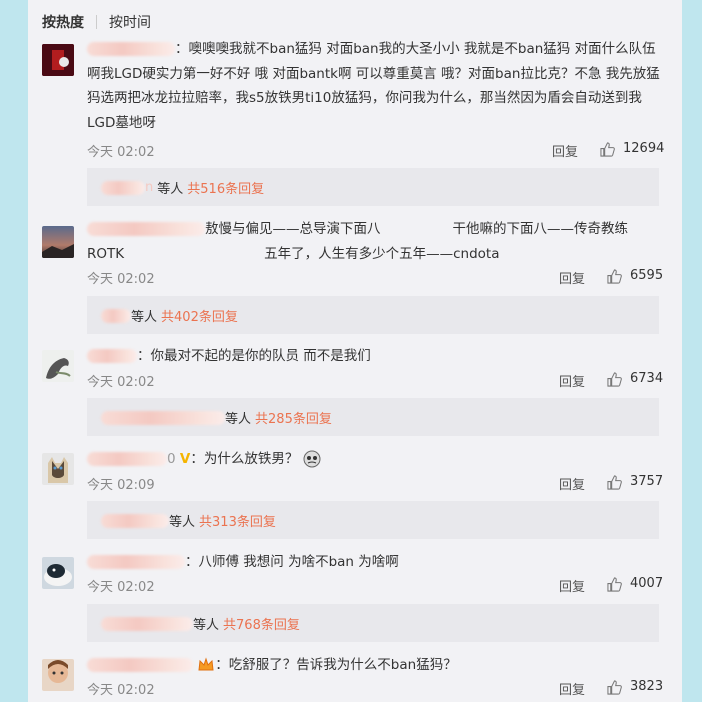 The width and height of the screenshot is (702, 702). Describe the element at coordinates (373, 520) in the screenshot. I see `sub-replies: 等人 共313条回复` at that location.